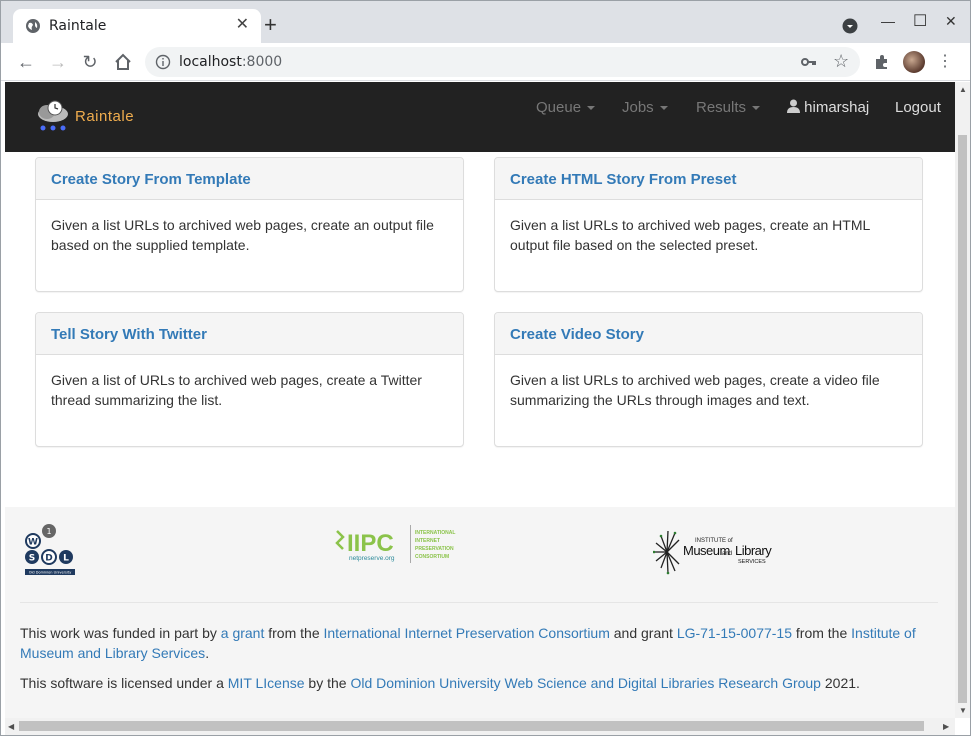 Image resolution: width=971 pixels, height=736 pixels. What do you see at coordinates (370, 543) in the screenshot?
I see `iipc-name: IIPC` at bounding box center [370, 543].